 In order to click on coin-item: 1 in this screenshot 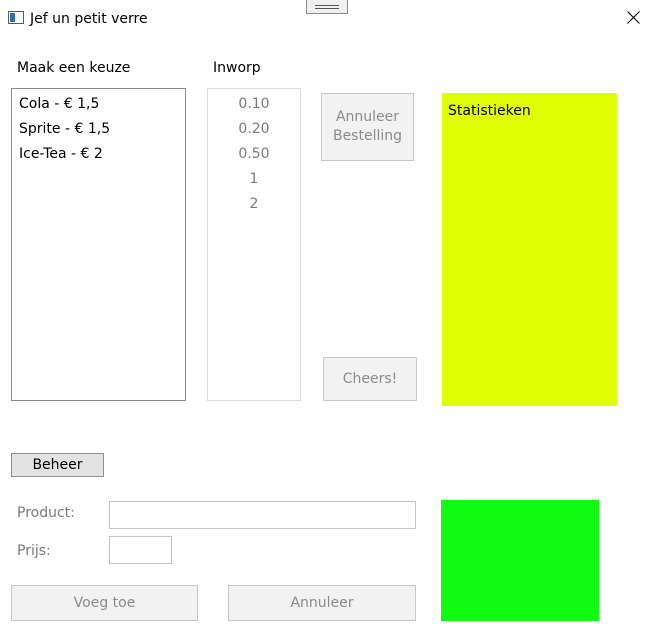, I will do `click(254, 179)`.